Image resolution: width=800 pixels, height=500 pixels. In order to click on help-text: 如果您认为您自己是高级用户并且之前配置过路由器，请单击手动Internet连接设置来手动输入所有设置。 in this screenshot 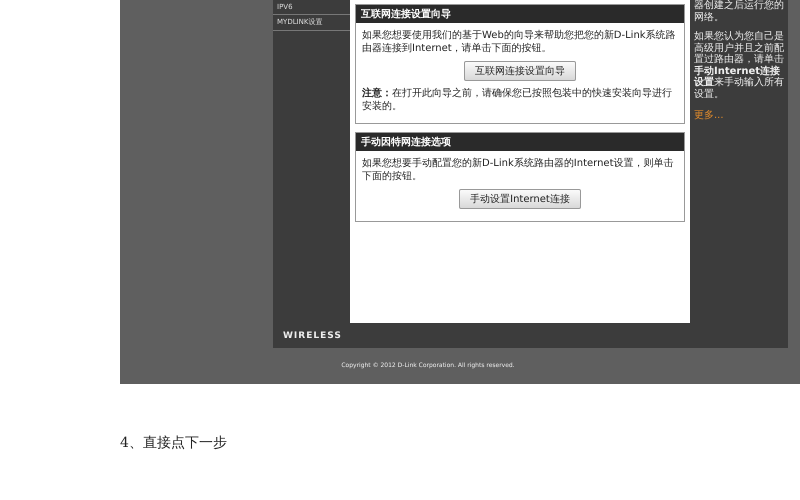, I will do `click(739, 65)`.